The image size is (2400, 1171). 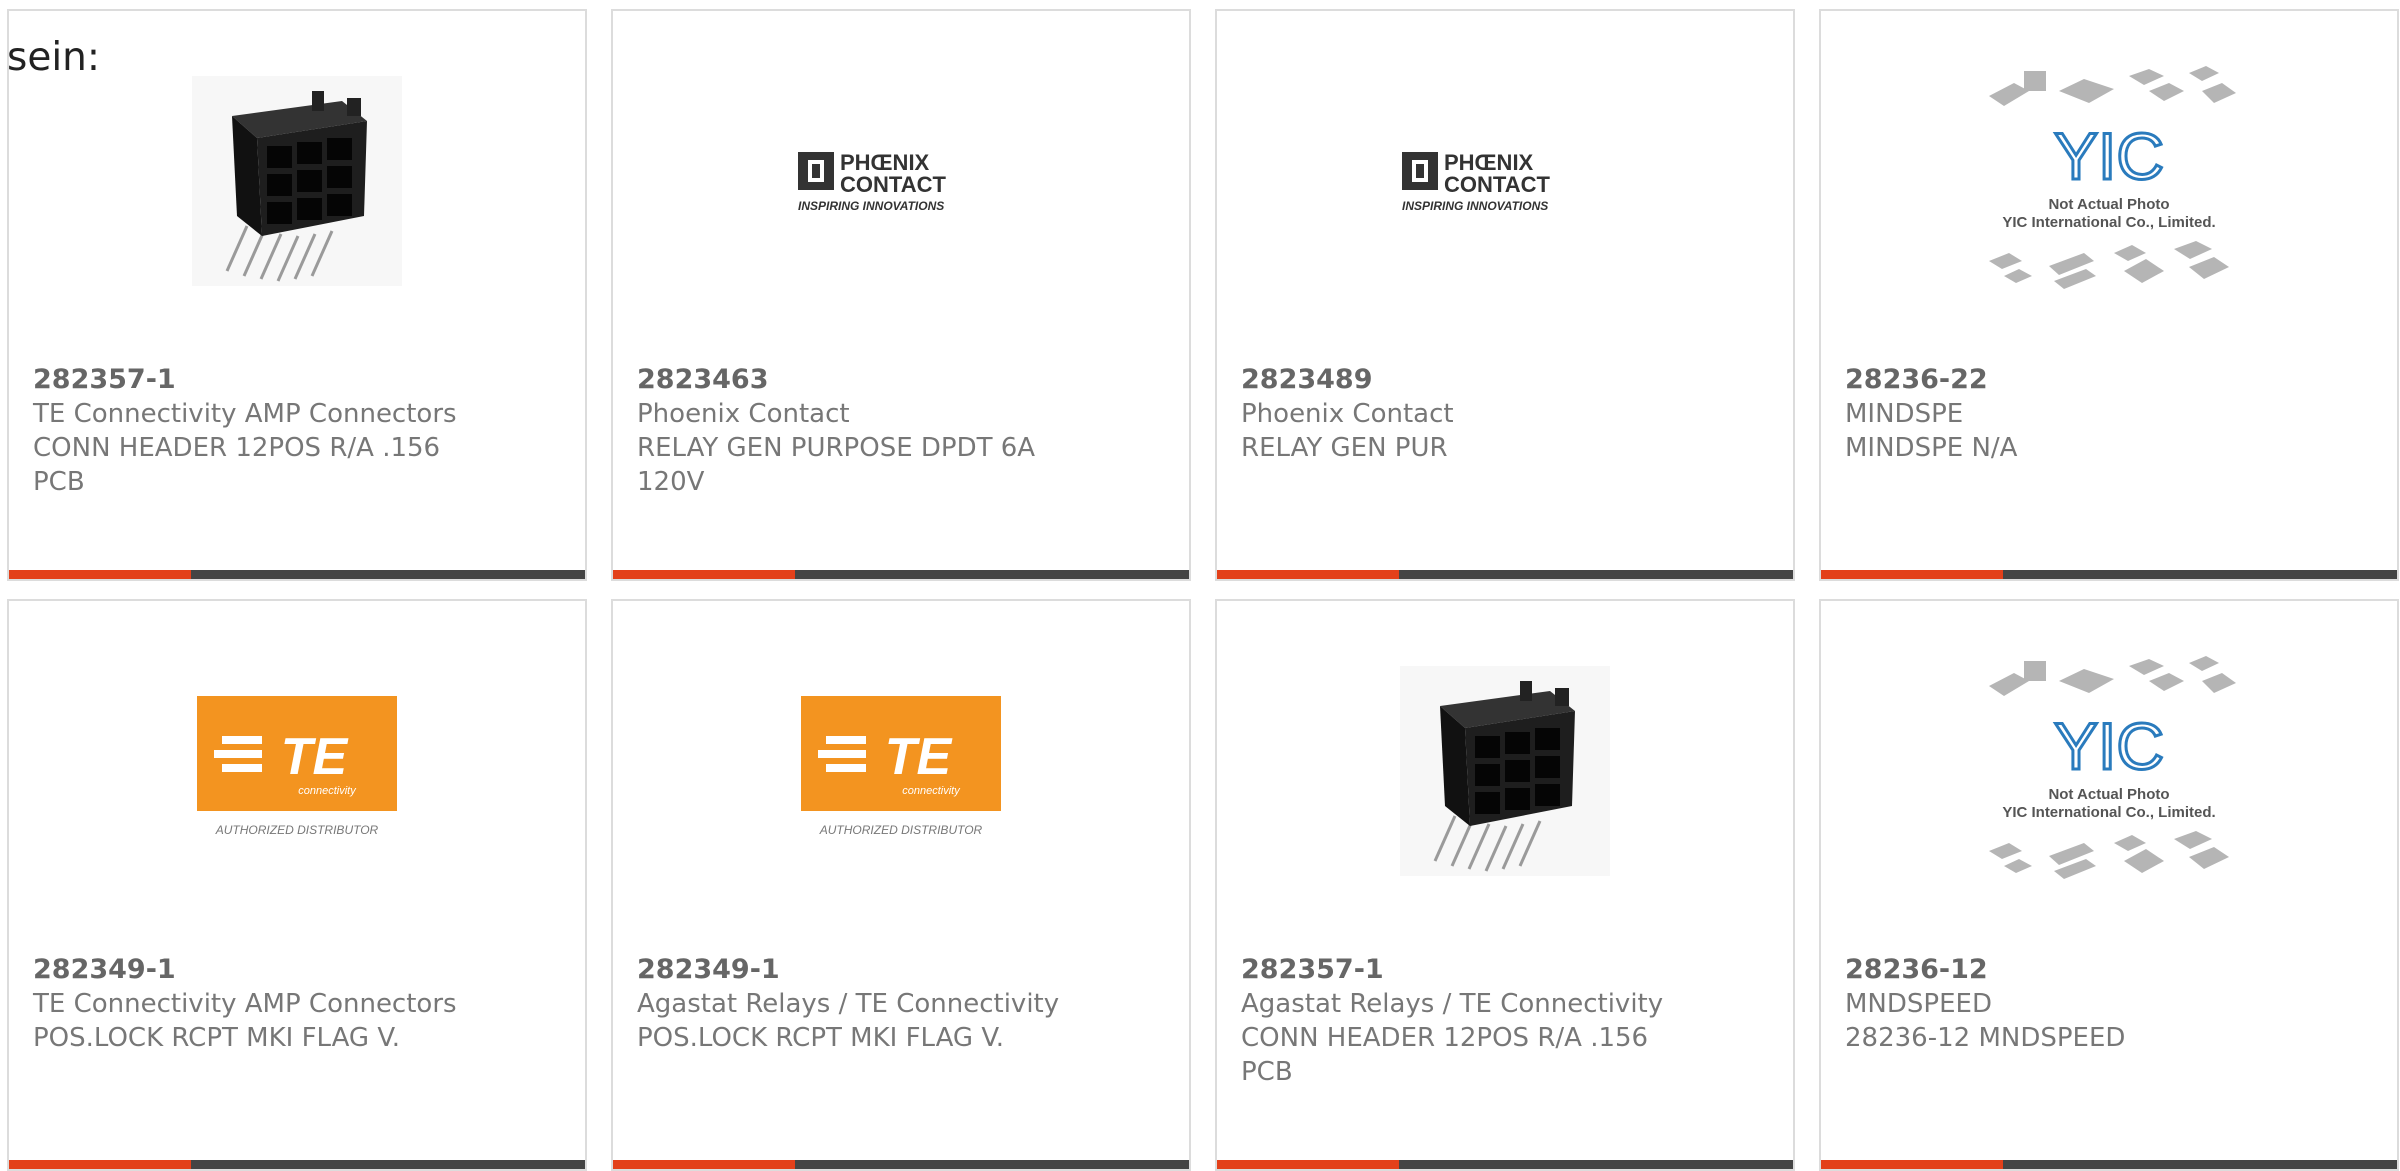 What do you see at coordinates (2109, 970) in the screenshot?
I see `part-number: 28236-12` at bounding box center [2109, 970].